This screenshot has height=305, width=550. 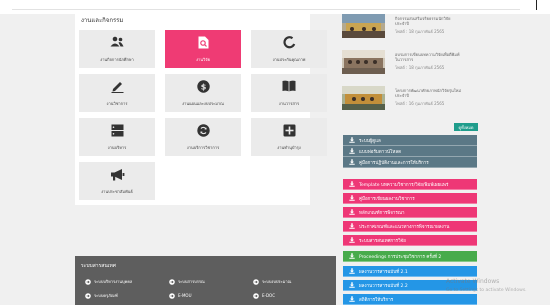 I want to click on footer-link: ระบบบริหารงานบุคคล, so click(x=108, y=281).